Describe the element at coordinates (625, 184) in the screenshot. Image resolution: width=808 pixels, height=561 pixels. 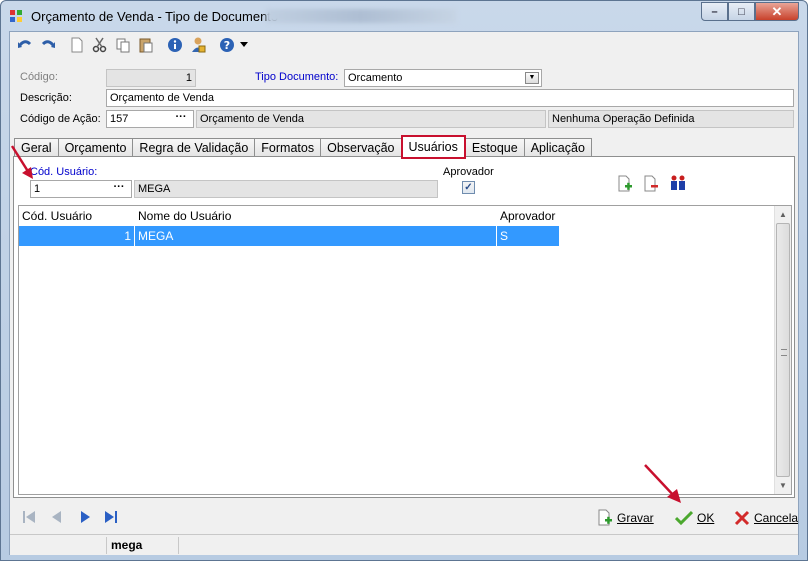
I see `add-record-icon` at that location.